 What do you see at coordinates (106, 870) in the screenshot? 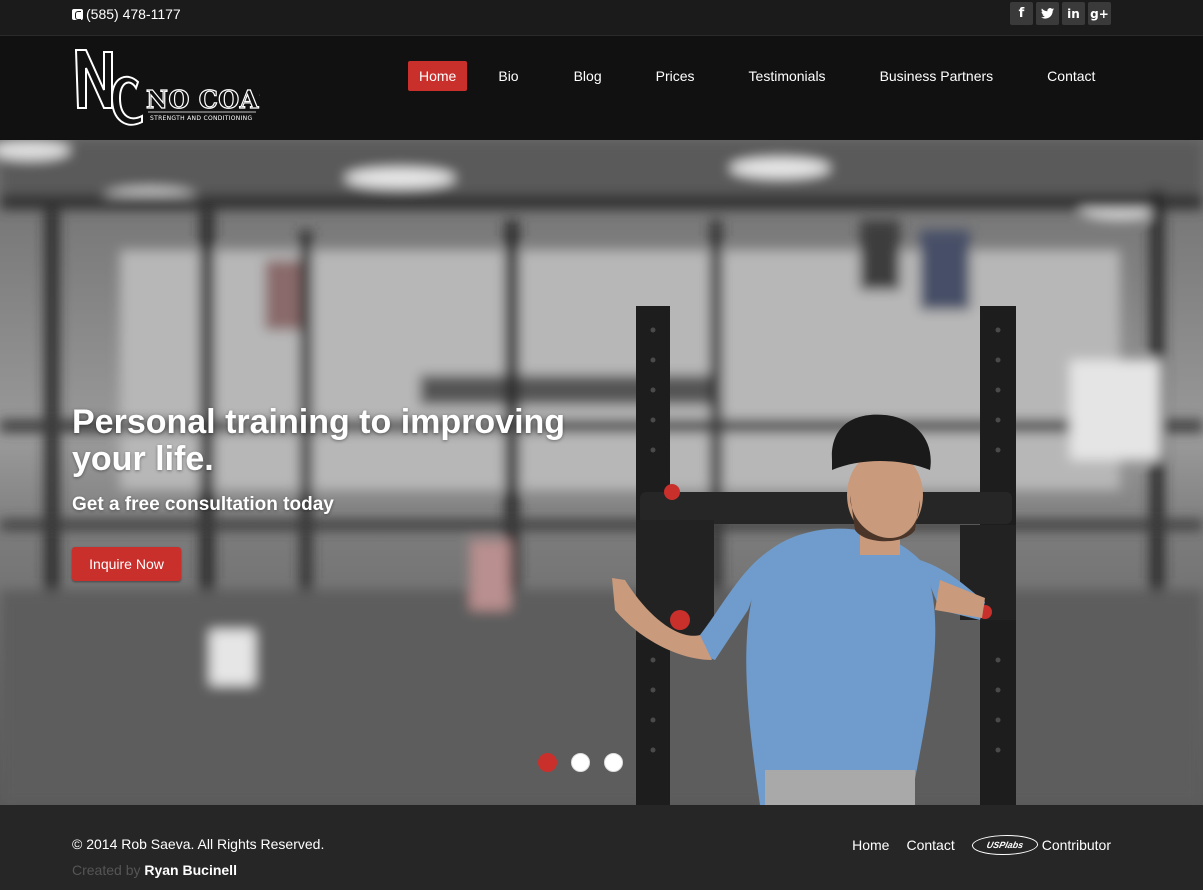
I see `credit-prefix: Created by` at bounding box center [106, 870].